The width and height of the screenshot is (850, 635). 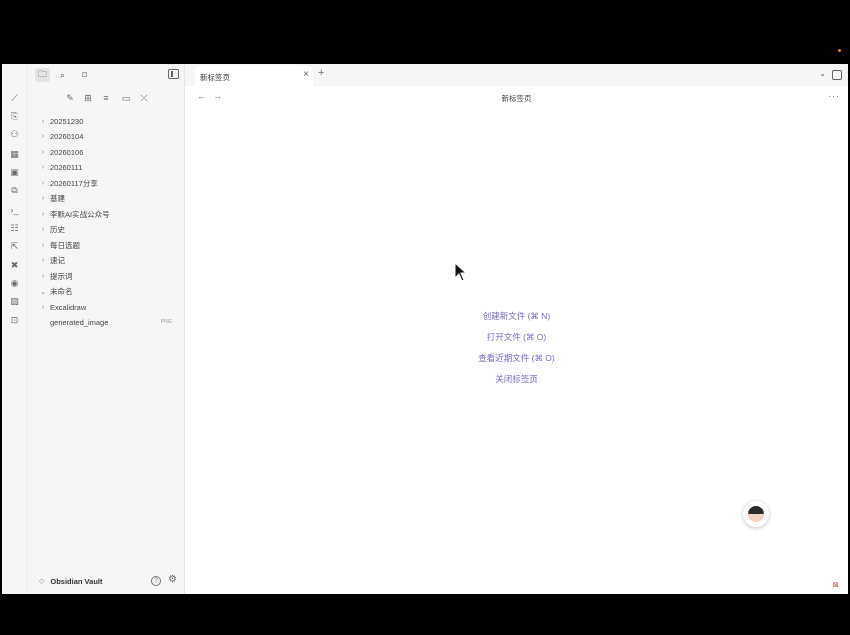 What do you see at coordinates (106, 276) in the screenshot?
I see `folder-item: › 提示词` at bounding box center [106, 276].